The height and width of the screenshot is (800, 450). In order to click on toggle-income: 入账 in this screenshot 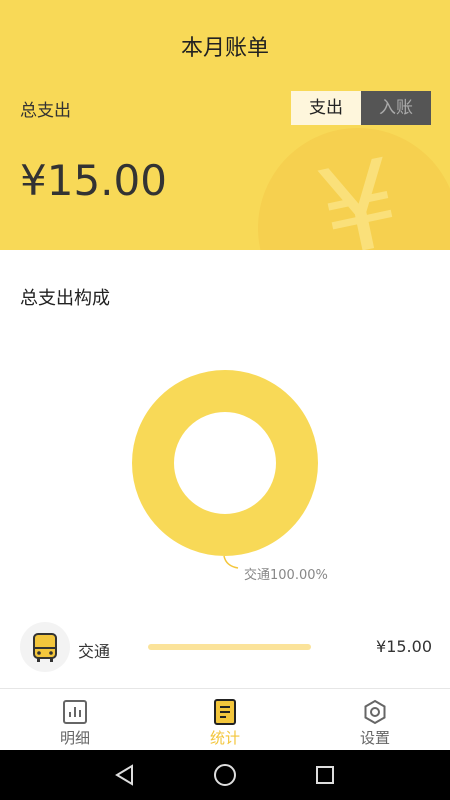, I will do `click(396, 108)`.